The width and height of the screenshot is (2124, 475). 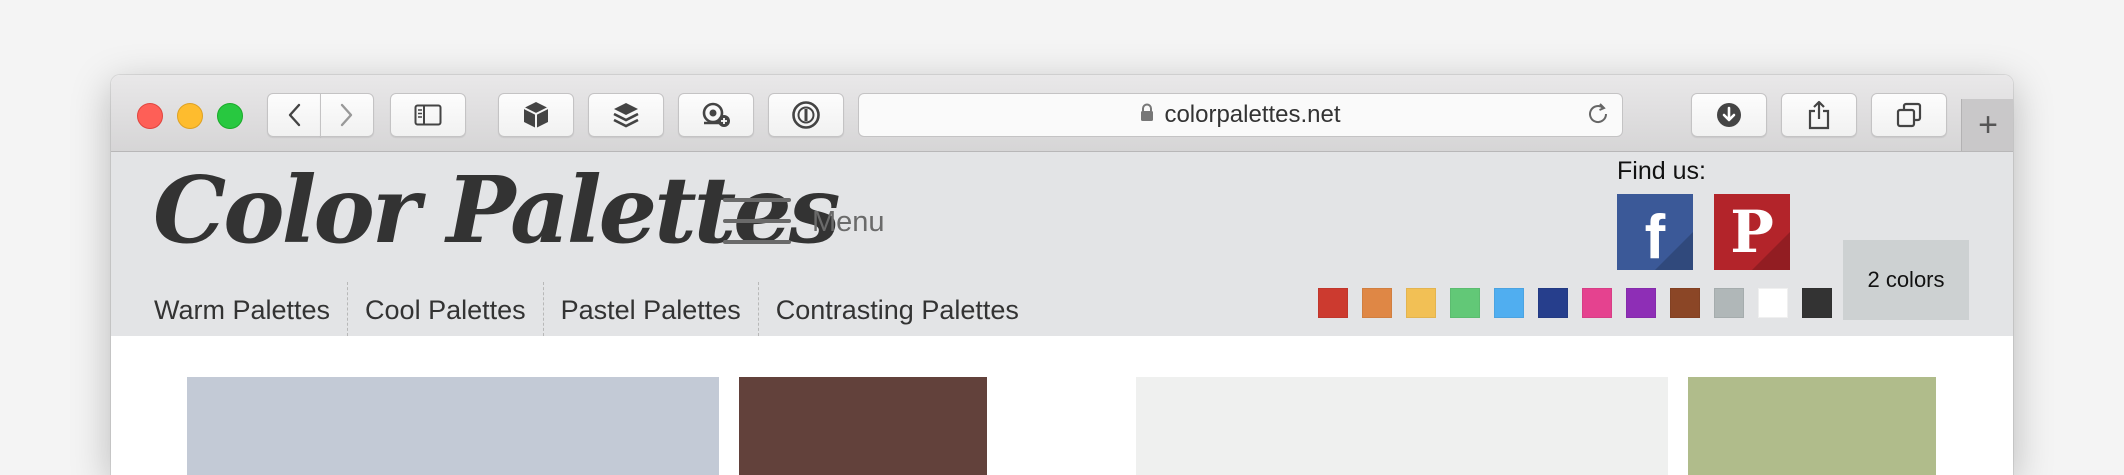 What do you see at coordinates (1812, 426) in the screenshot?
I see `palette-swatch-sage` at bounding box center [1812, 426].